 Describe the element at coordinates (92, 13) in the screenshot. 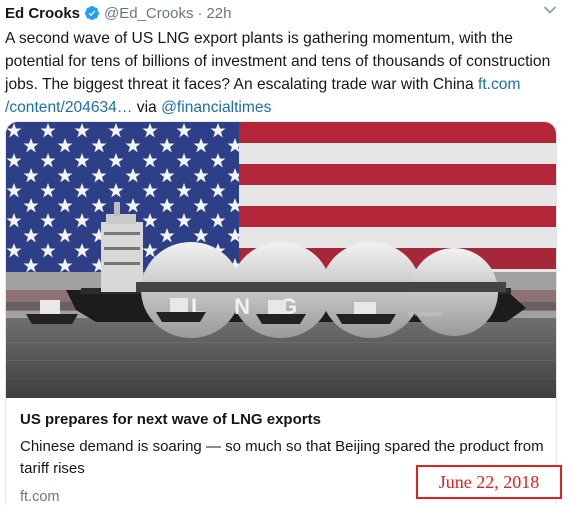

I see `verified-badge-icon` at that location.